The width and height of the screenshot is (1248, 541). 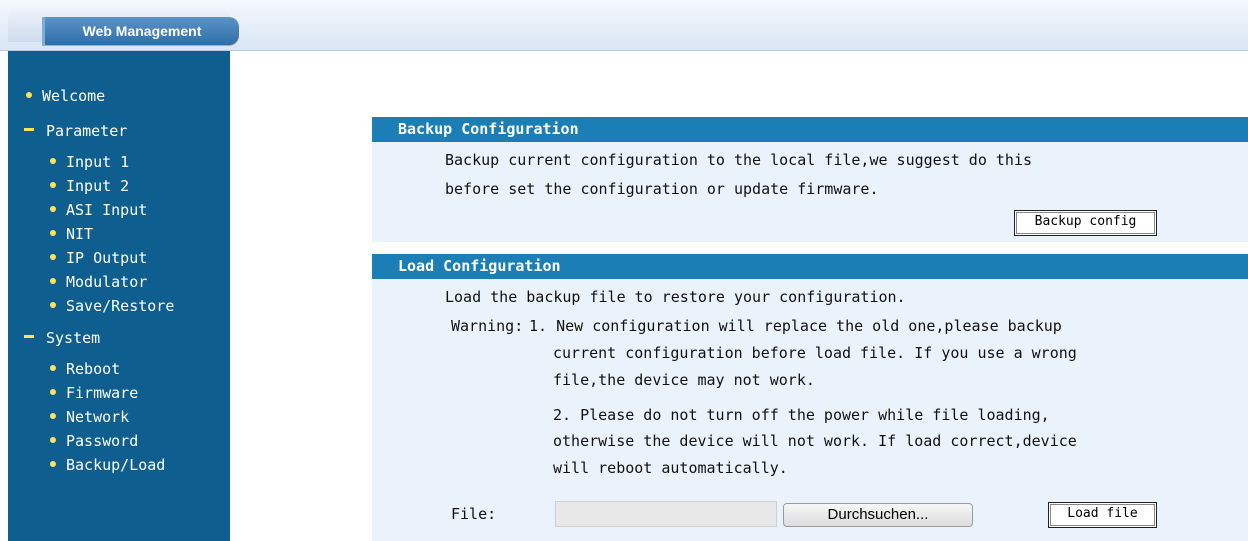 I want to click on sidebar-item-network: Network, so click(x=89, y=417).